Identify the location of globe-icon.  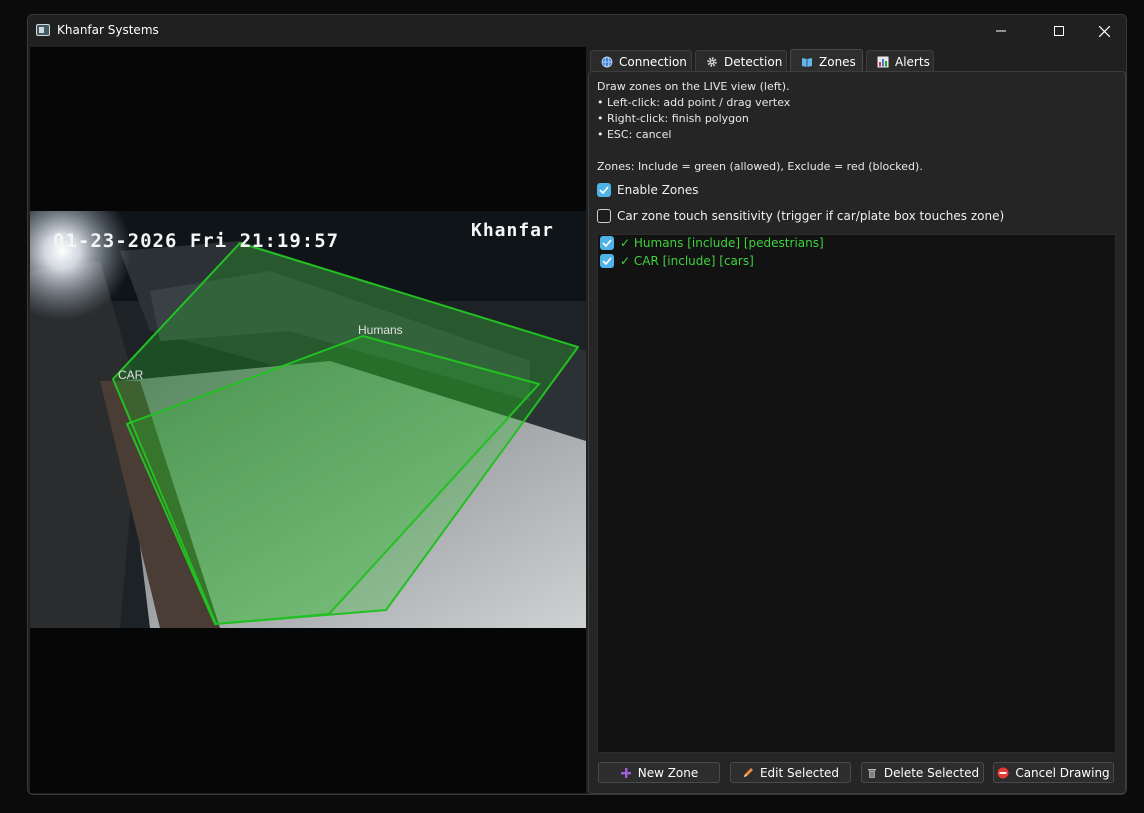
(607, 62).